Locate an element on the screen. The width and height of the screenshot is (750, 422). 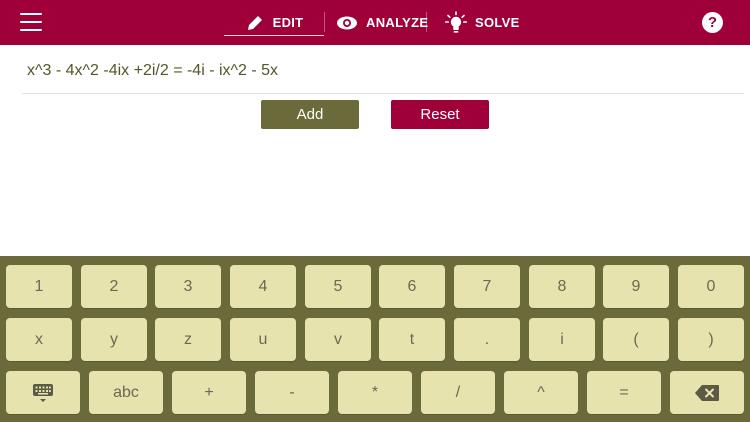
menu-icon is located at coordinates (31, 22).